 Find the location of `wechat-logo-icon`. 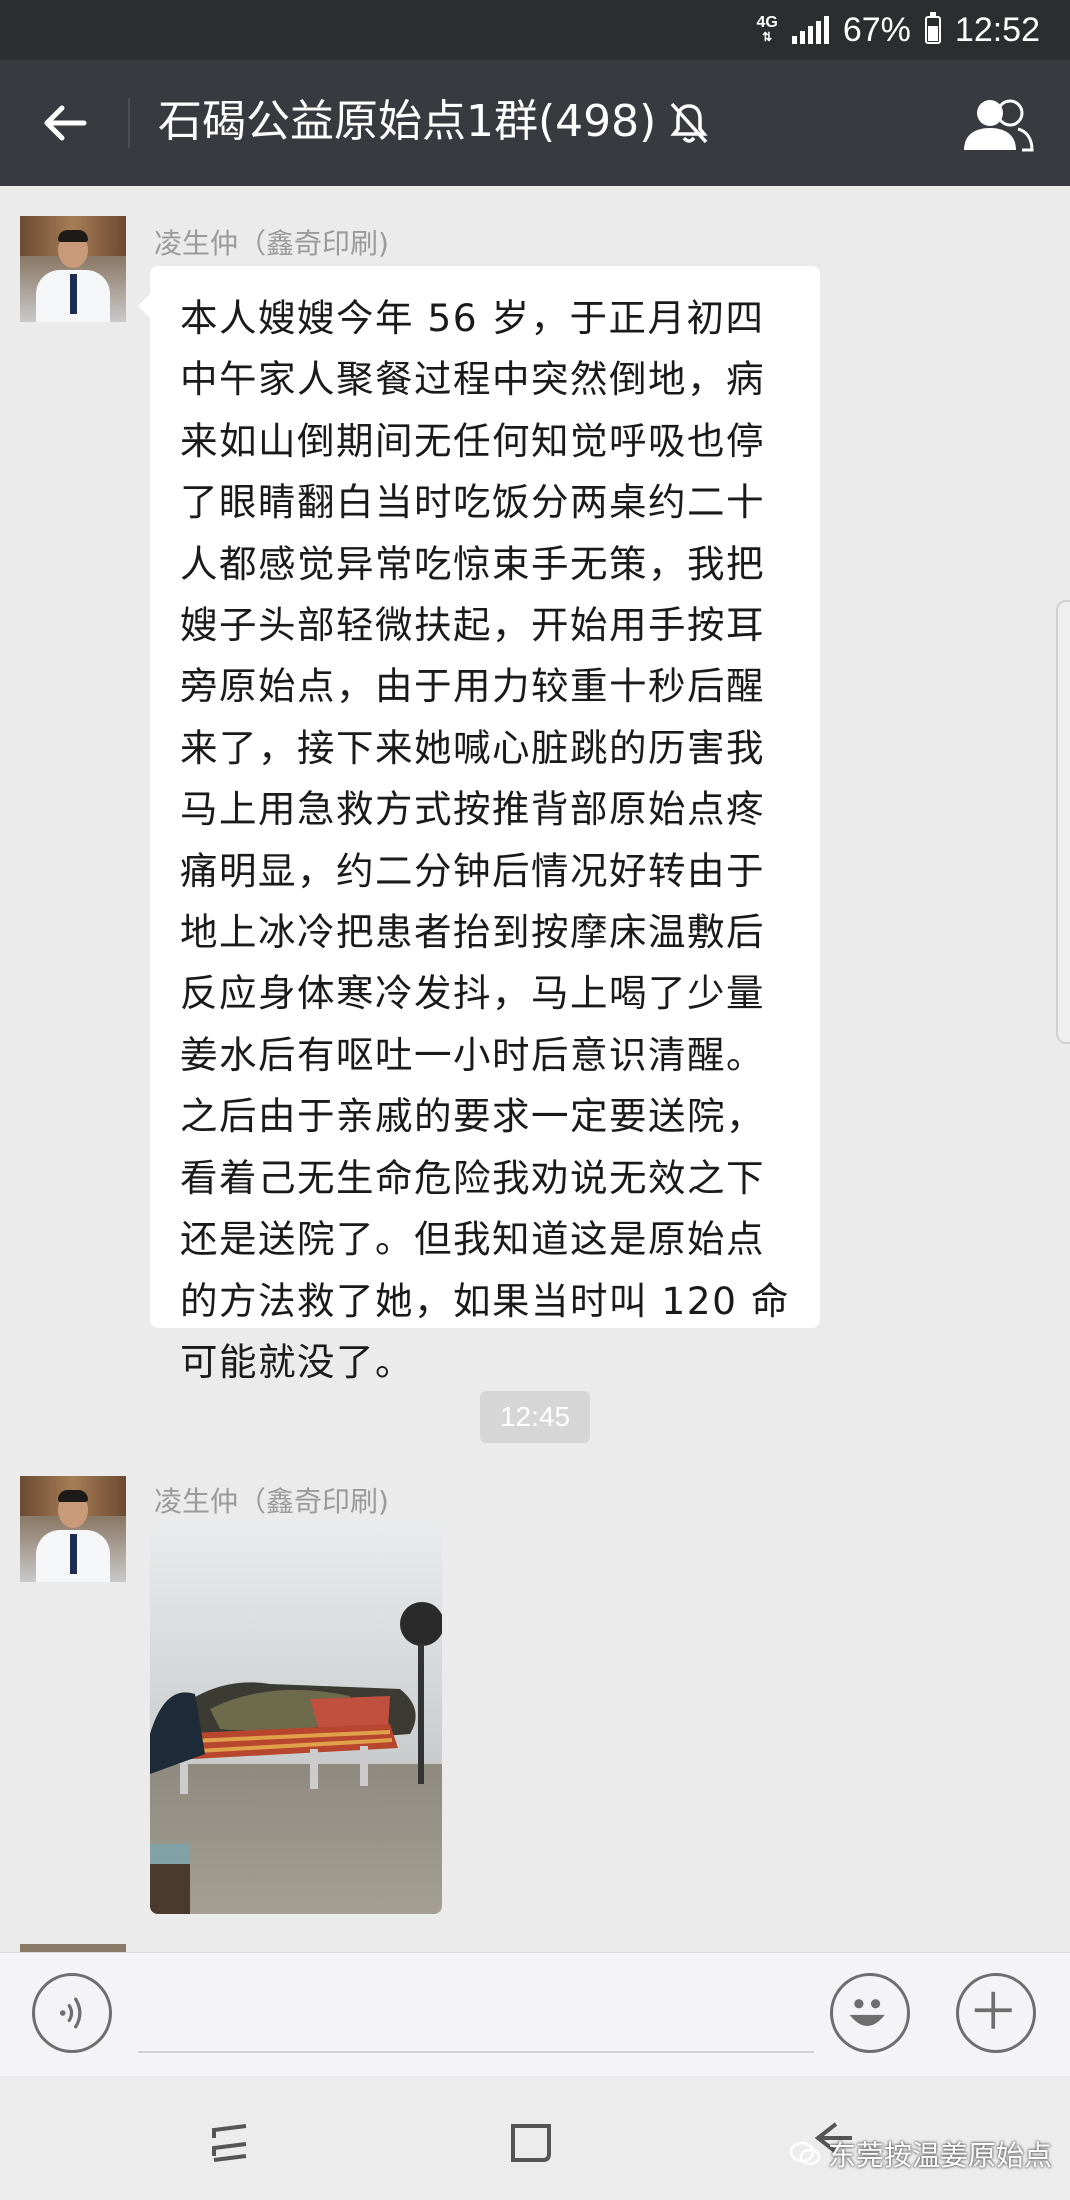

wechat-logo-icon is located at coordinates (805, 2153).